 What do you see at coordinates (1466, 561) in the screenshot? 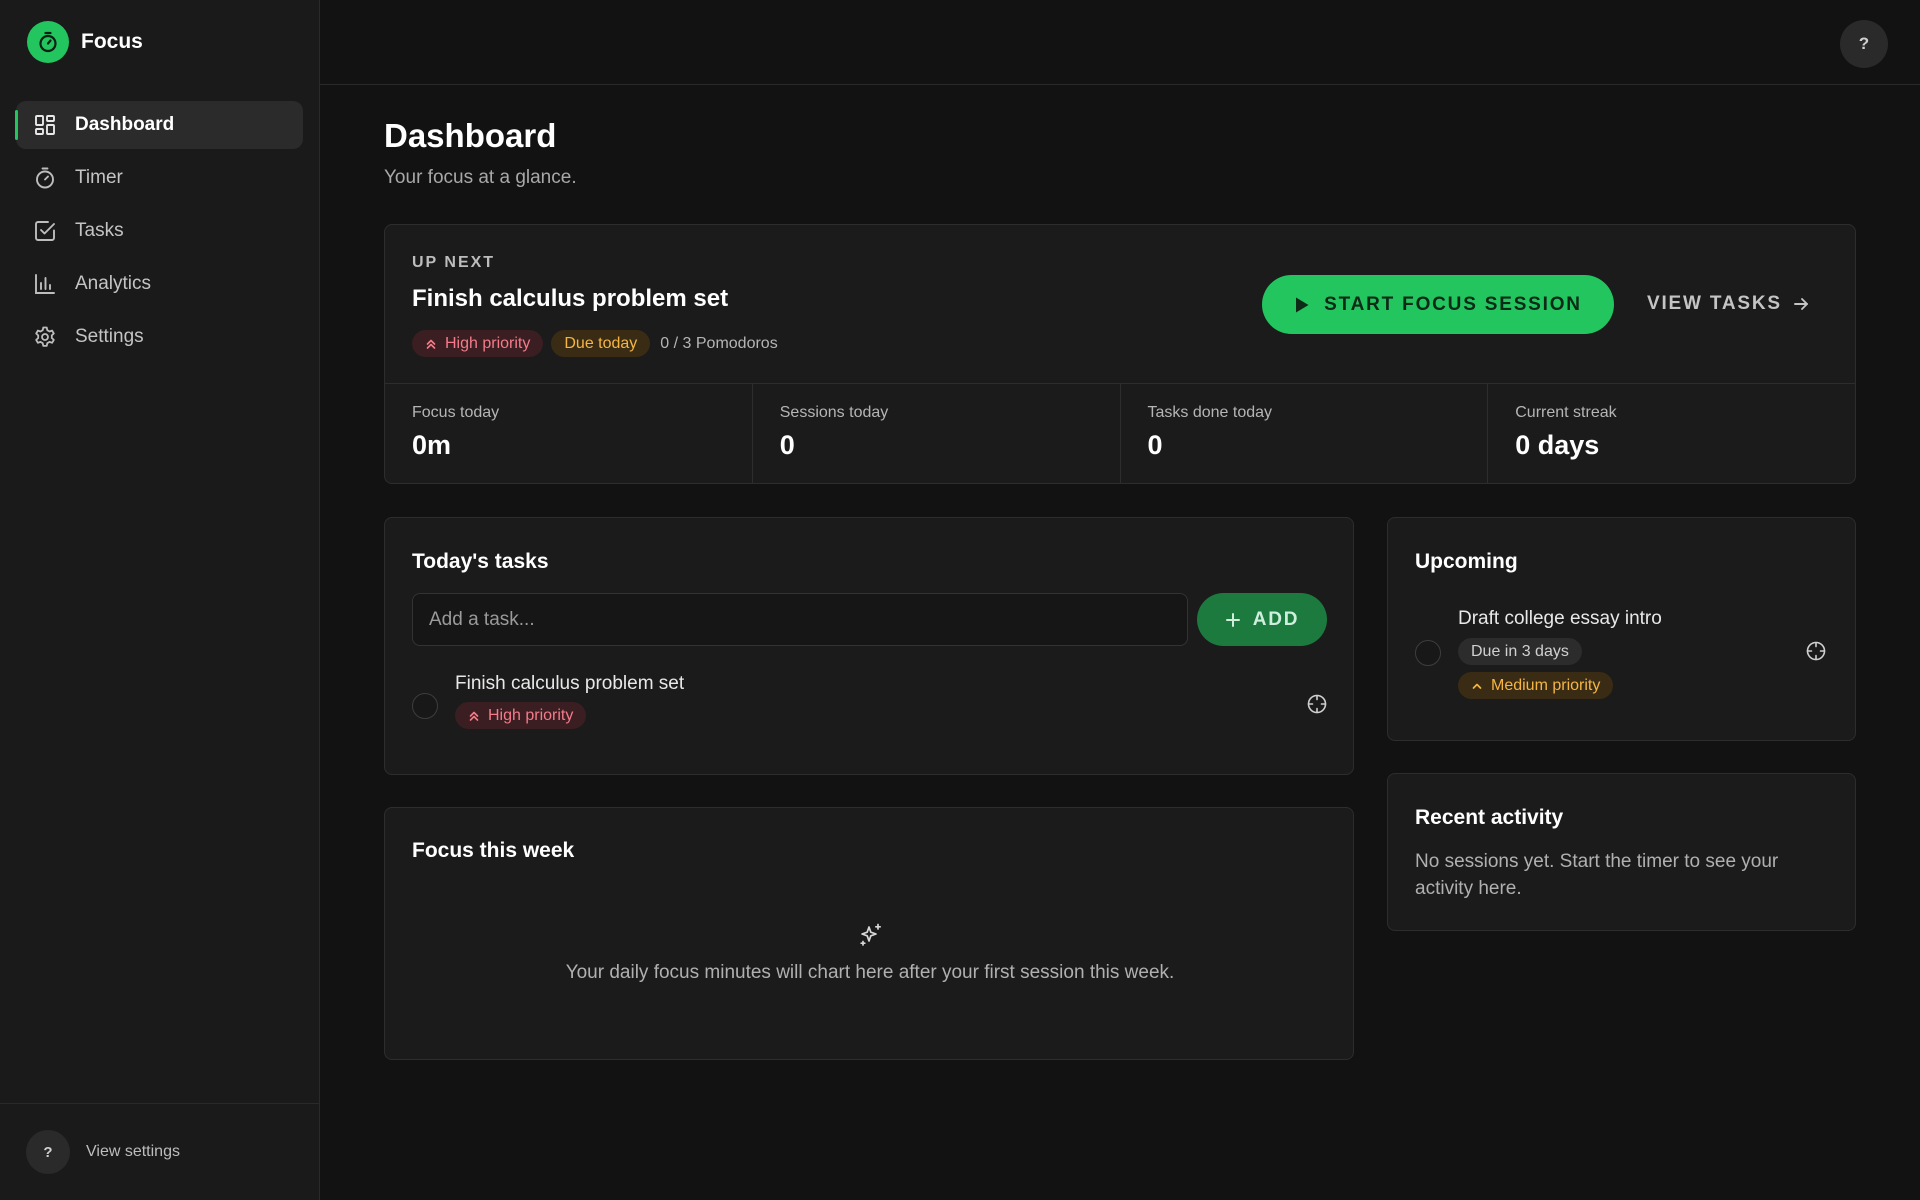
I see `card-title: Upcoming` at bounding box center [1466, 561].